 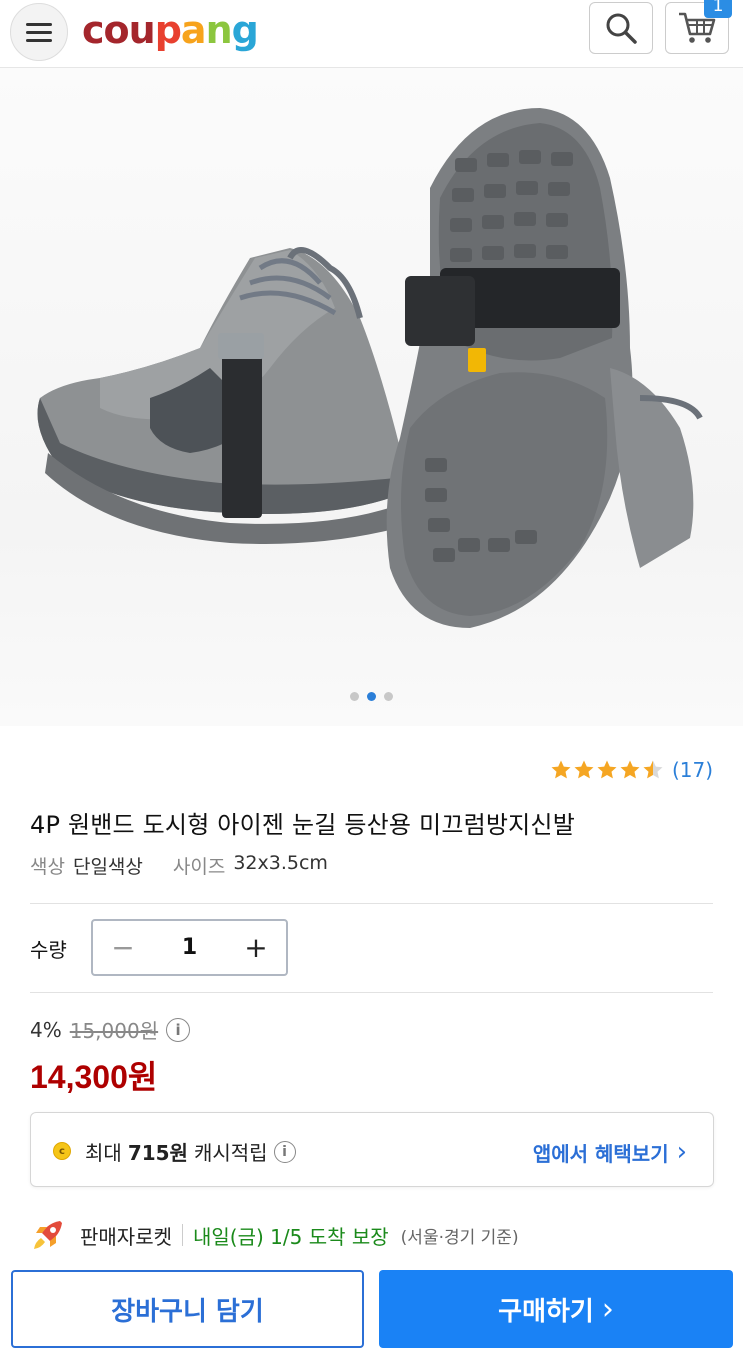 I want to click on quantity-increase-button: +, so click(x=256, y=947).